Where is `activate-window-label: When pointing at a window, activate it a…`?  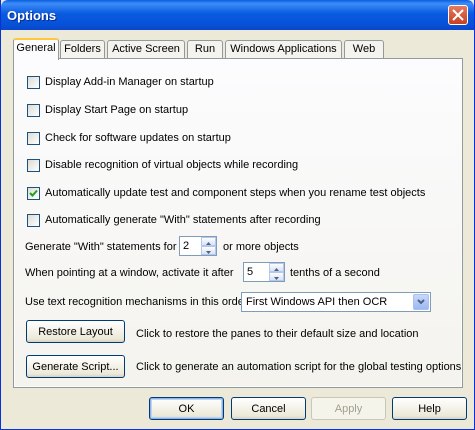
activate-window-label: When pointing at a window, activate it a… is located at coordinates (129, 273).